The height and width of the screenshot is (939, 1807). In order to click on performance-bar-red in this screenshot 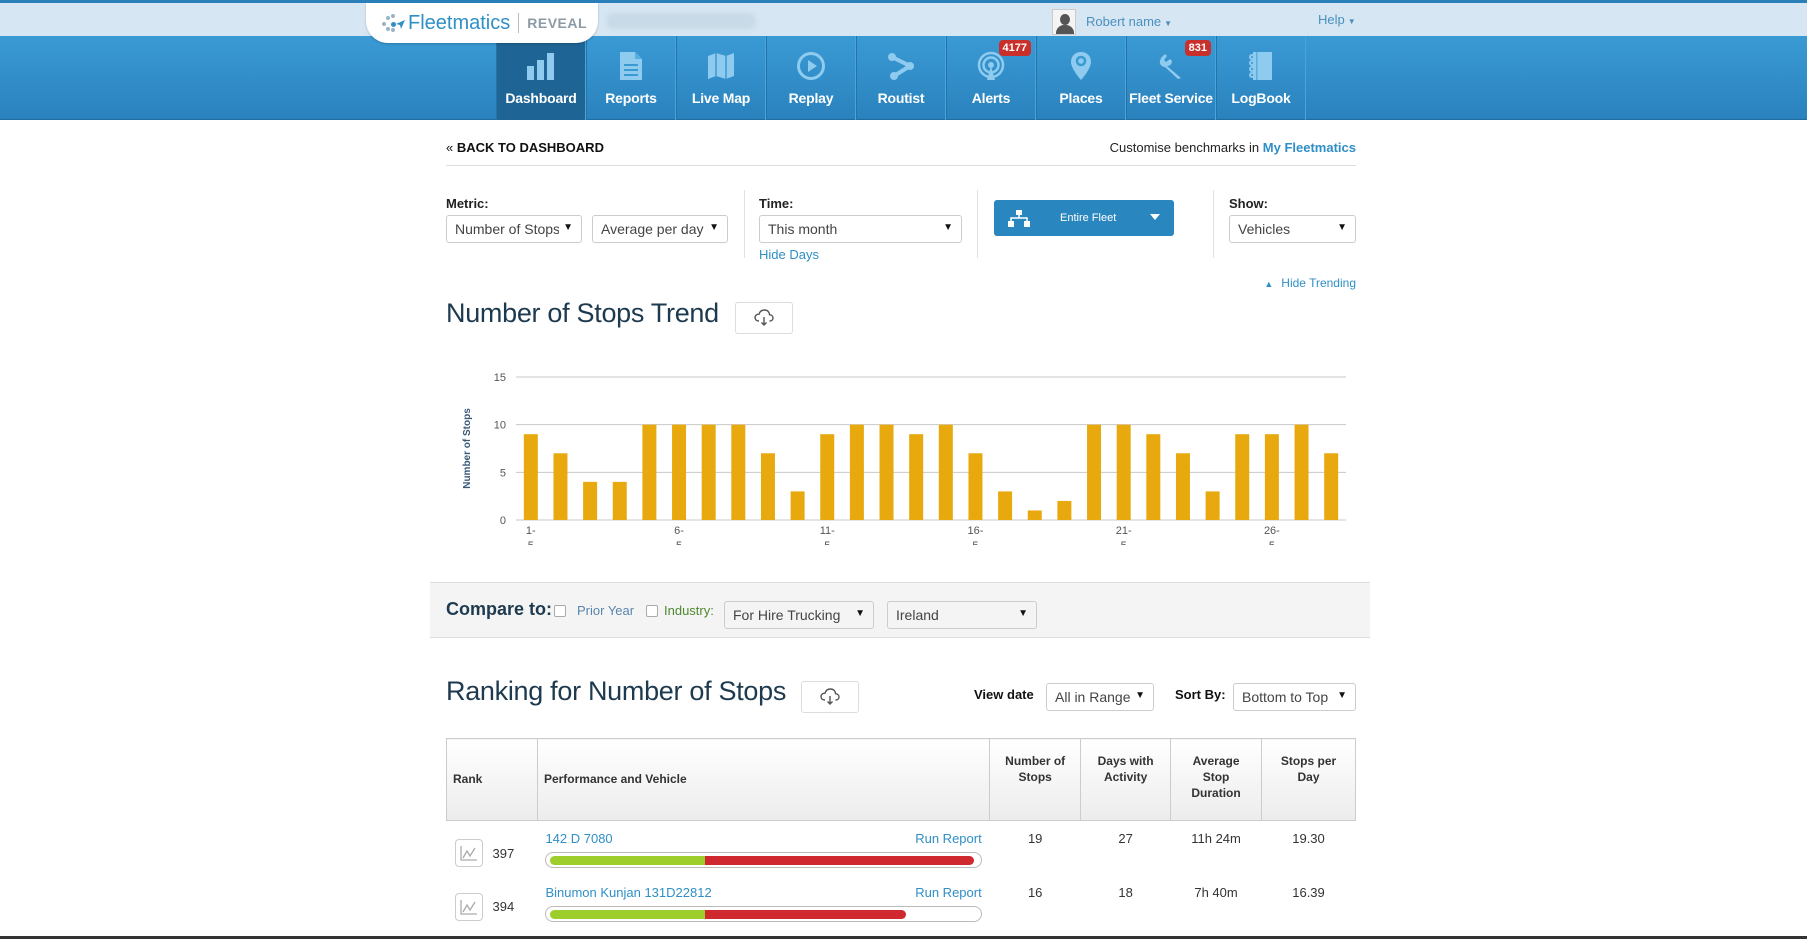, I will do `click(805, 914)`.